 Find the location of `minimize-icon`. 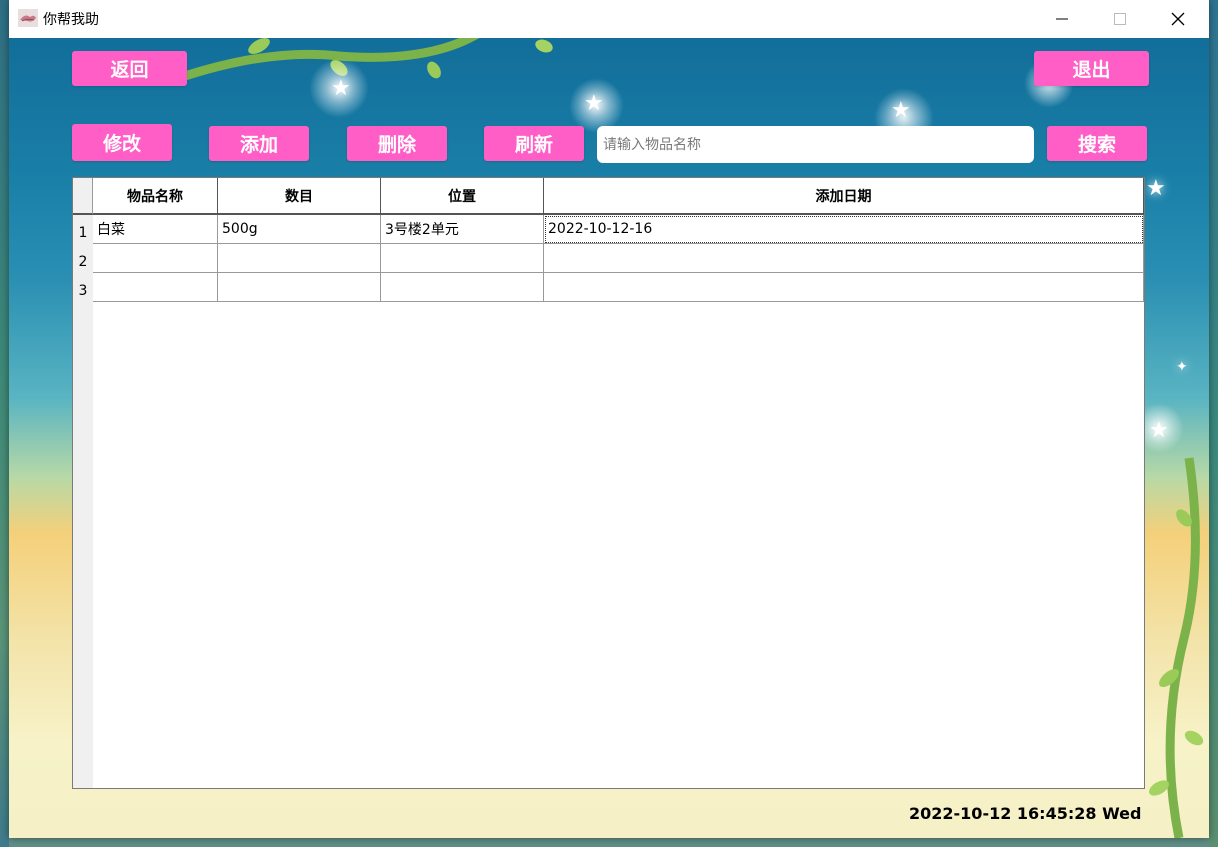

minimize-icon is located at coordinates (1062, 19).